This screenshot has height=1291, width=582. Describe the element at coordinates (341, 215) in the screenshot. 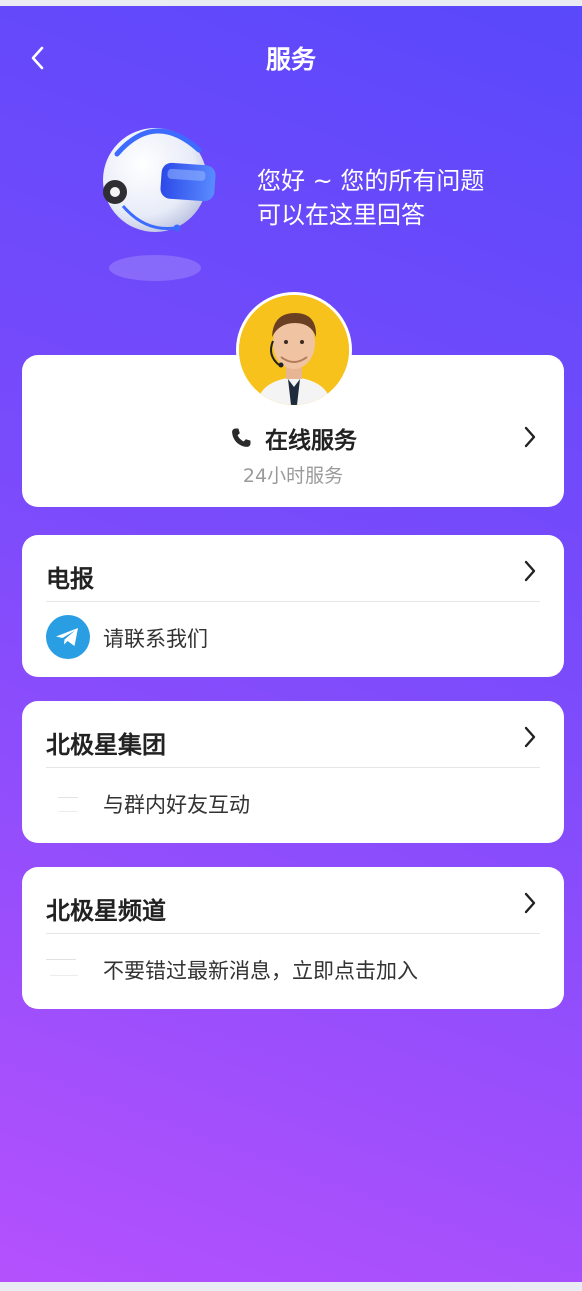

I see `hero-line-2: 可以在这里回答` at that location.